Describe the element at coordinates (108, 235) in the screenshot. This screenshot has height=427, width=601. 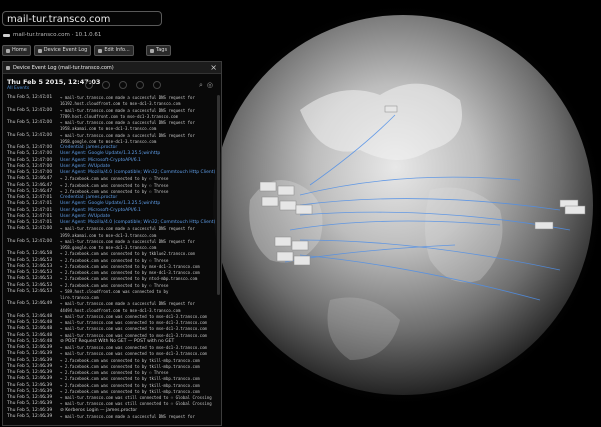
I see `log-message: 1959.akamai.com to mse-dc1-3.transco.com` at that location.